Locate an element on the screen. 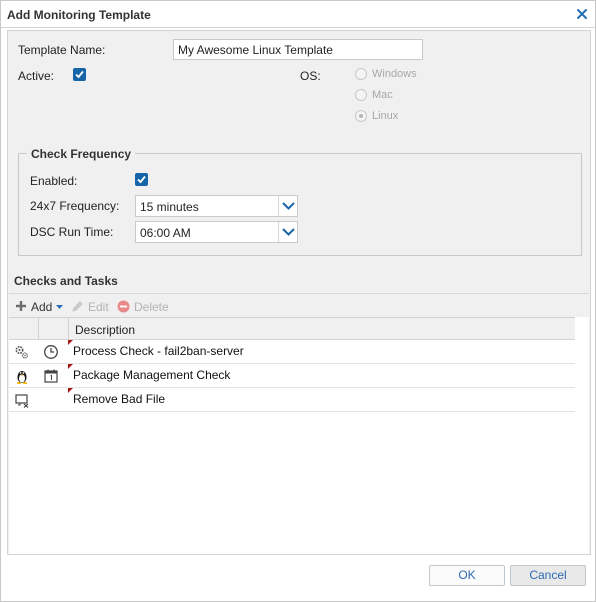 This screenshot has height=602, width=596. frequency-label: 24x7 Frequency: is located at coordinates (75, 206).